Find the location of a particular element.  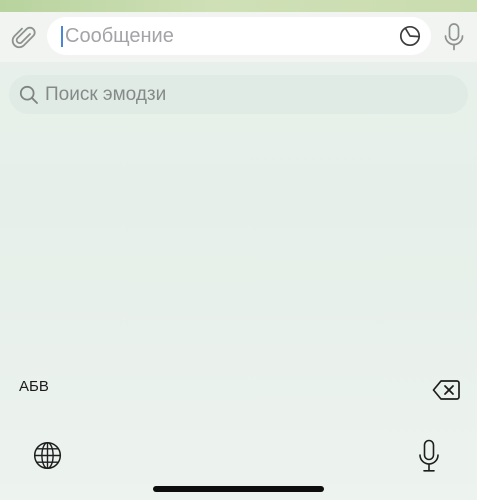

dictation-microphone-icon is located at coordinates (429, 456).